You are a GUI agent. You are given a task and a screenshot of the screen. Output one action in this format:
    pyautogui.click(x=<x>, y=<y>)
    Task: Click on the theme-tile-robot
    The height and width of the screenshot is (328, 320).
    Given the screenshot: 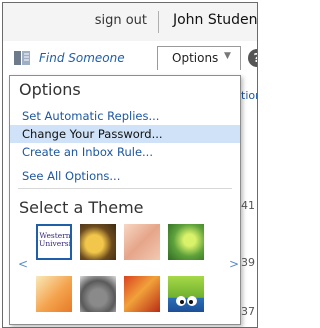 What is the action you would take?
    pyautogui.click(x=98, y=294)
    